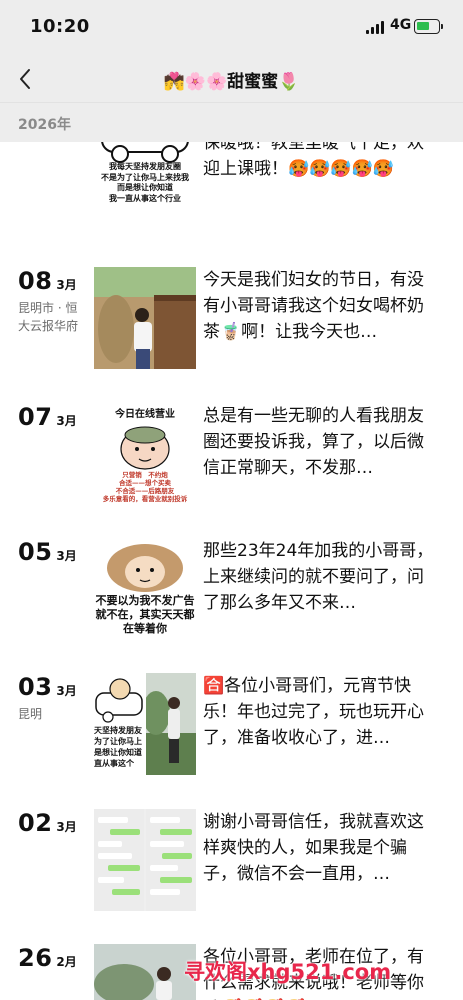 This screenshot has height=1000, width=463. I want to click on post-day: 07, so click(35, 417).